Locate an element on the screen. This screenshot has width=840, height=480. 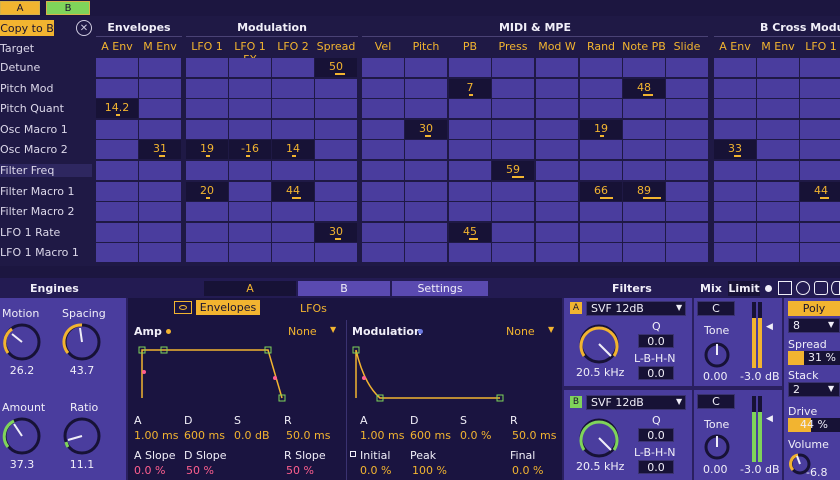
tab-settings: Settings is located at coordinates (440, 288).